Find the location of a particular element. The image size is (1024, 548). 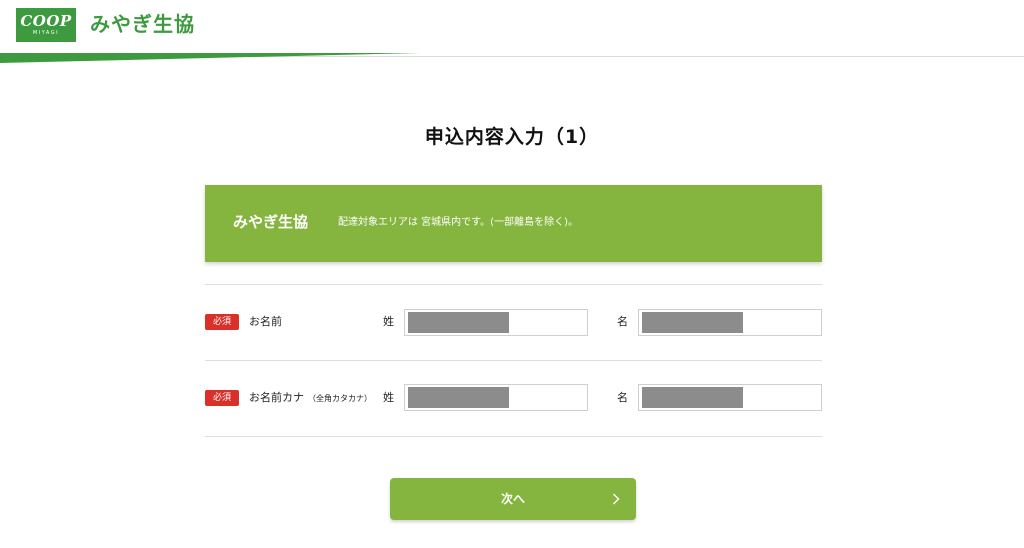

chevron-right-icon is located at coordinates (616, 499).